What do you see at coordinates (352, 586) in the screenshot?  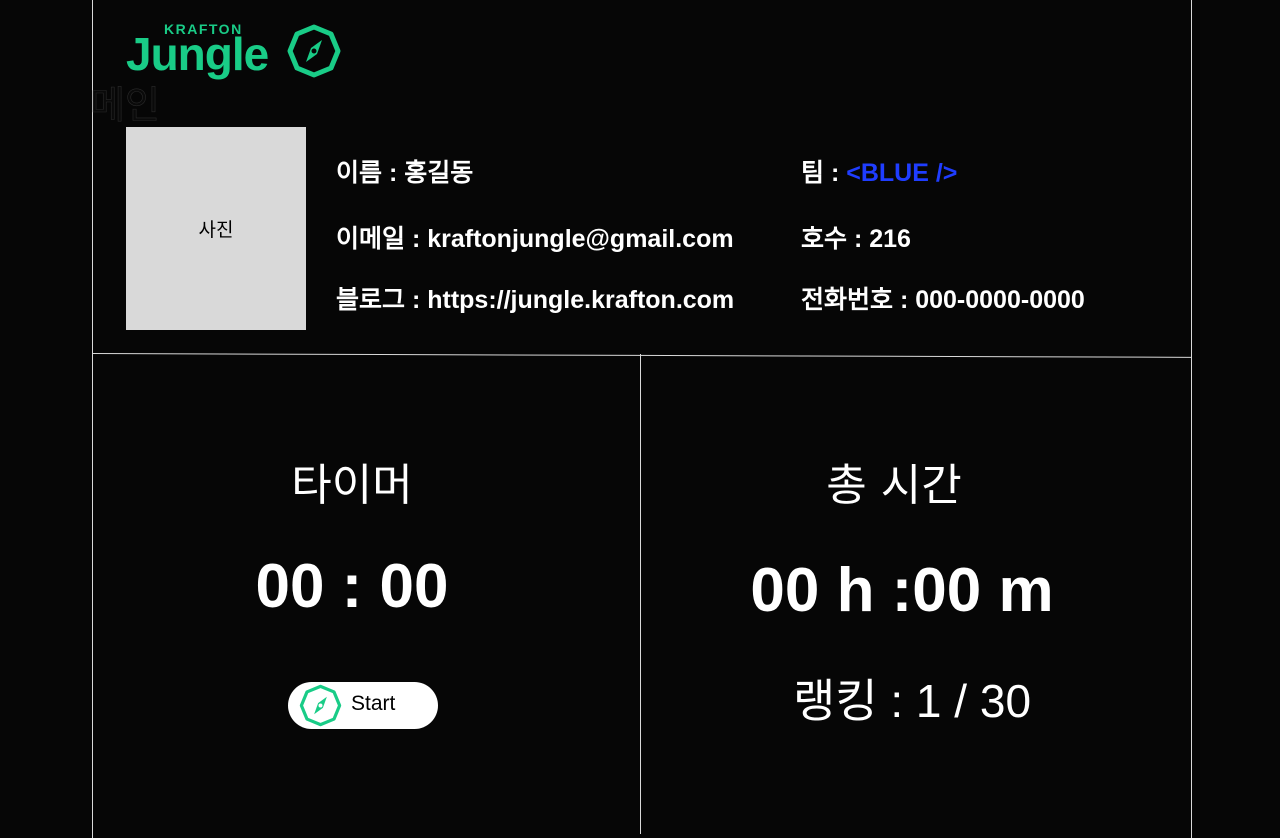 I see `timer-value: 00` at bounding box center [352, 586].